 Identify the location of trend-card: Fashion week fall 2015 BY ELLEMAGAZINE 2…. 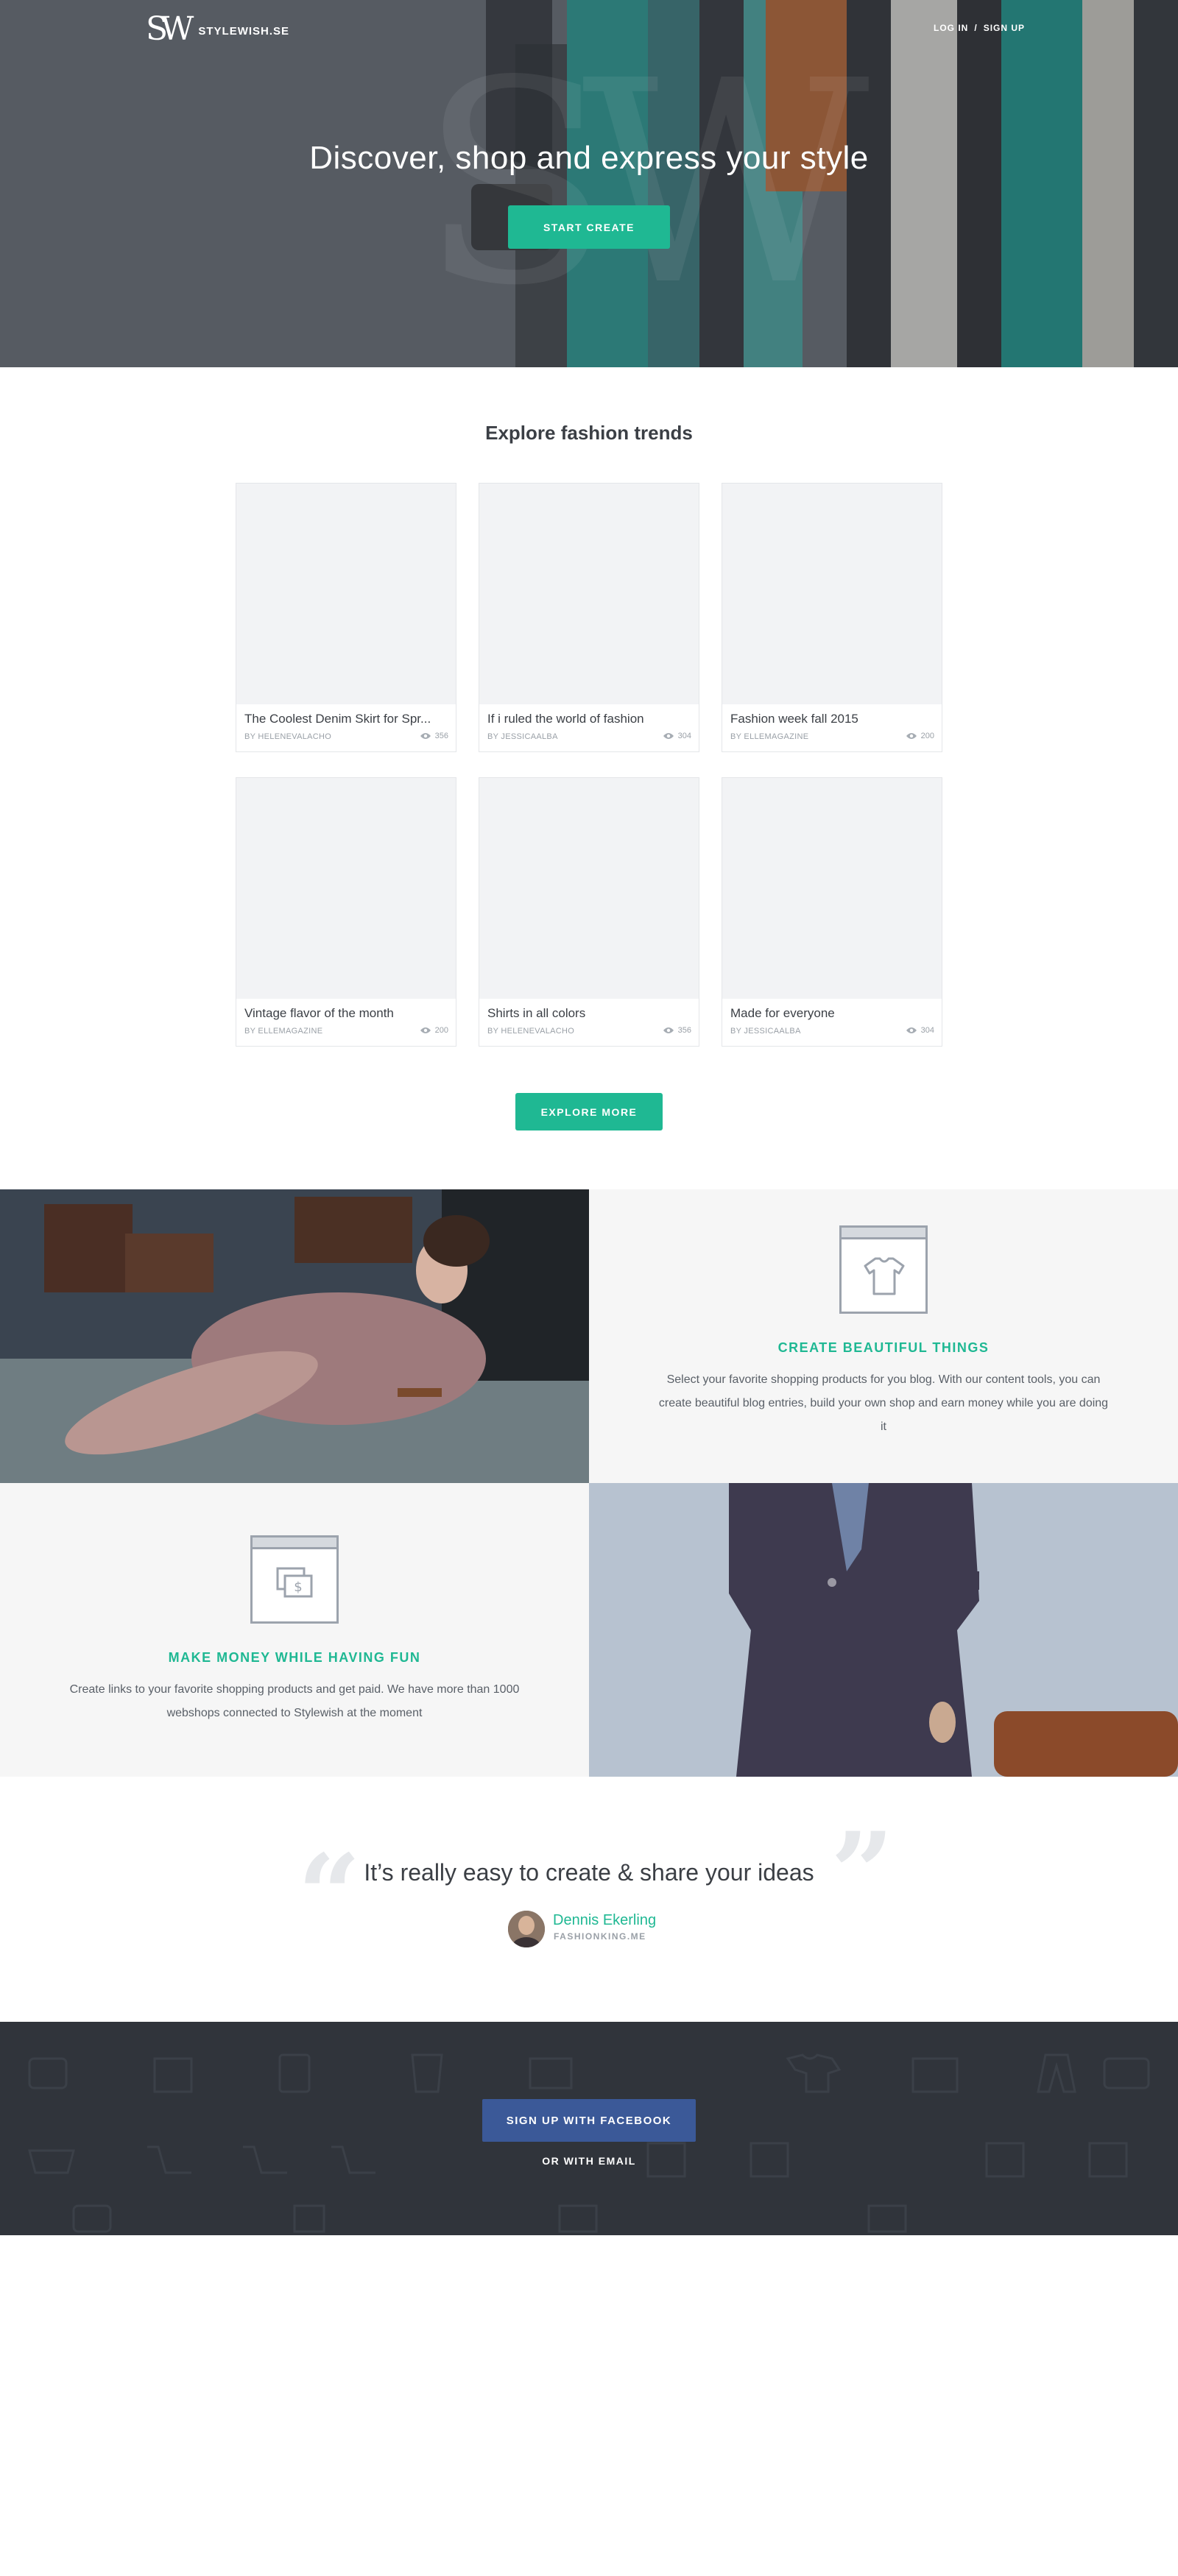
(832, 617).